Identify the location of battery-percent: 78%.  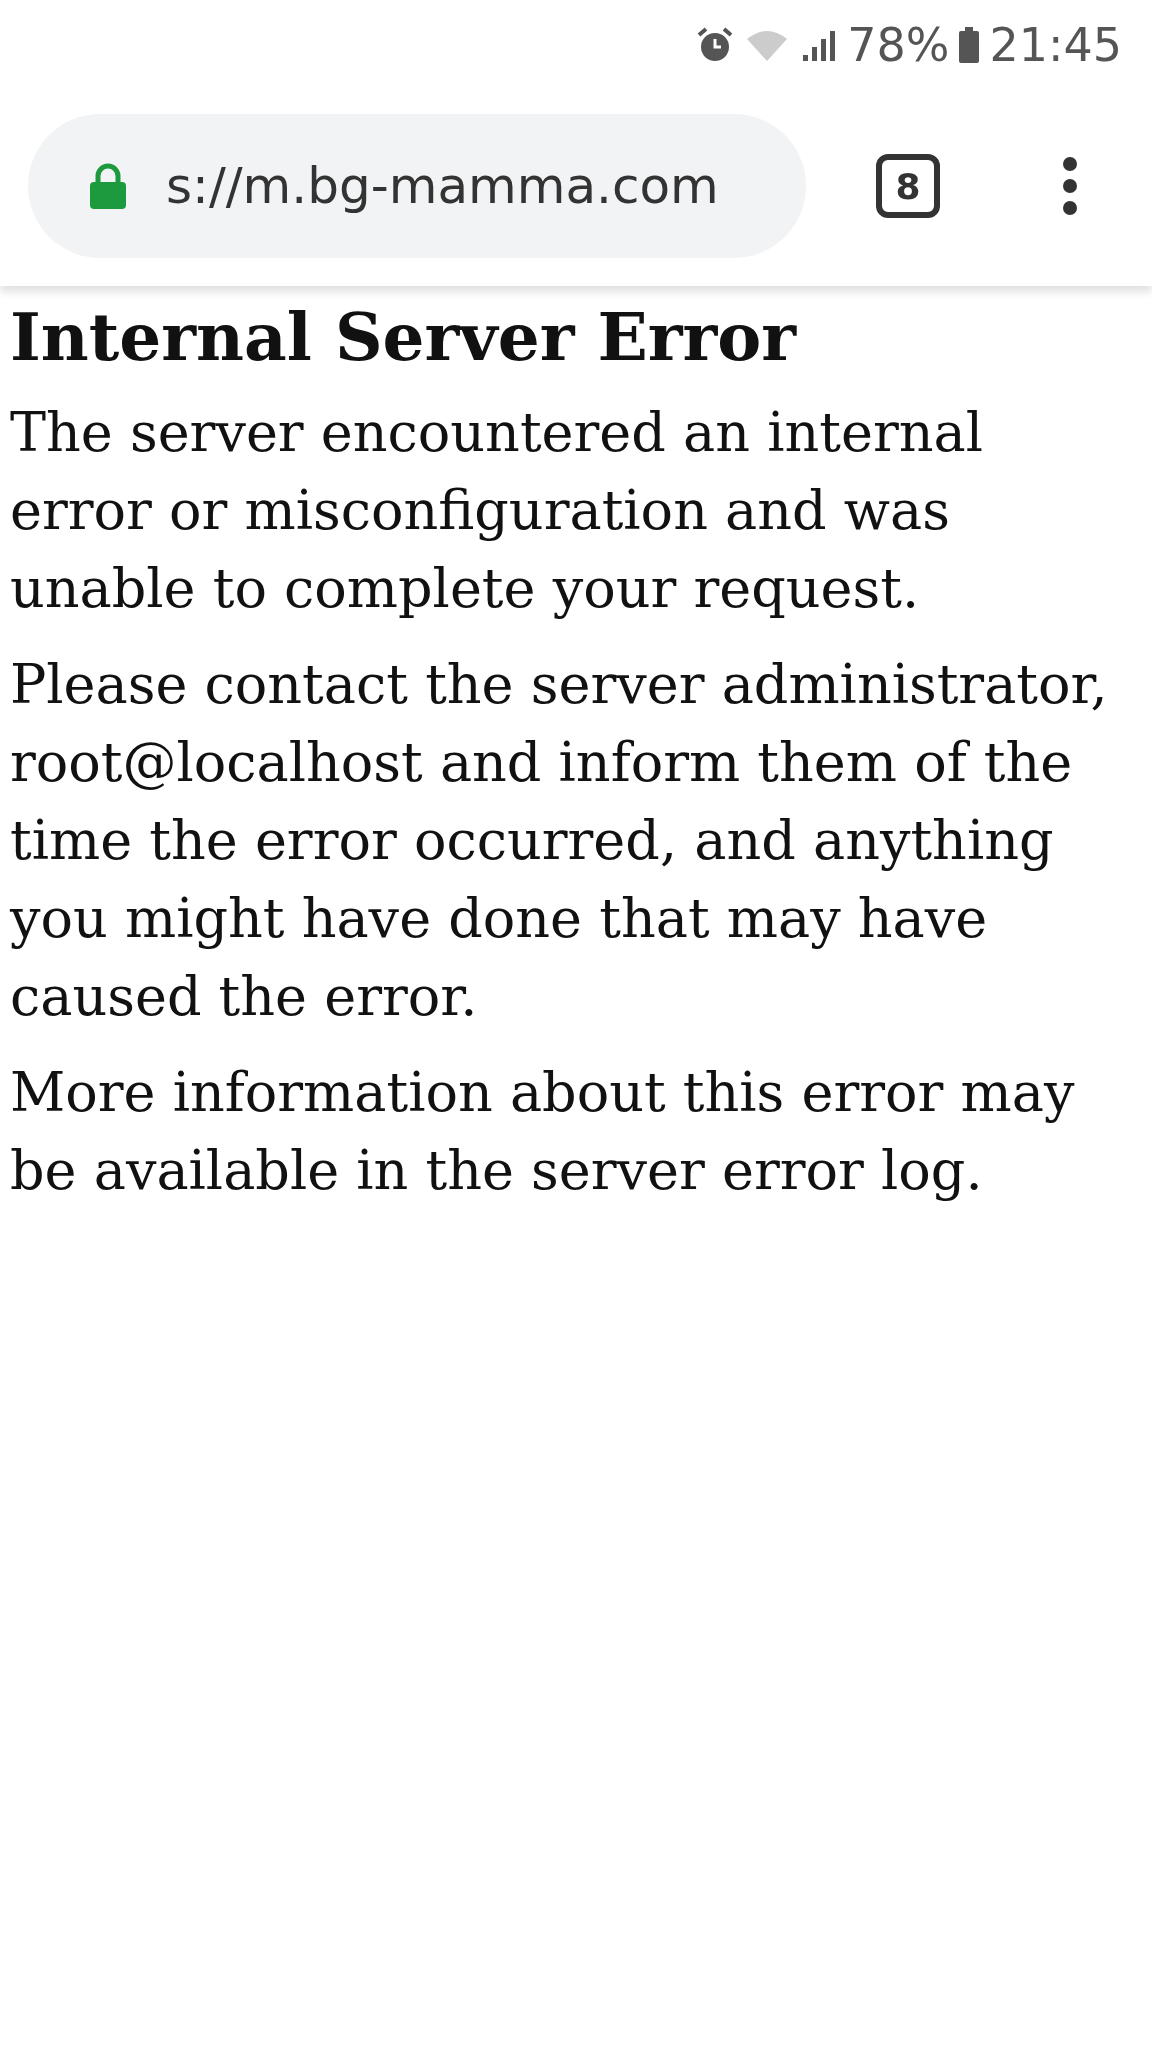
(898, 45).